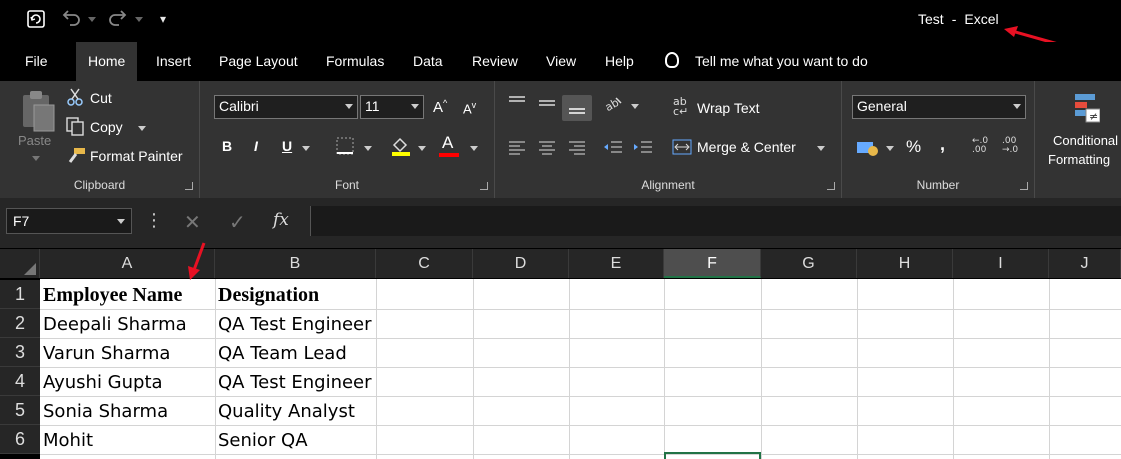 The width and height of the screenshot is (1121, 459). I want to click on tab-view: View, so click(561, 61).